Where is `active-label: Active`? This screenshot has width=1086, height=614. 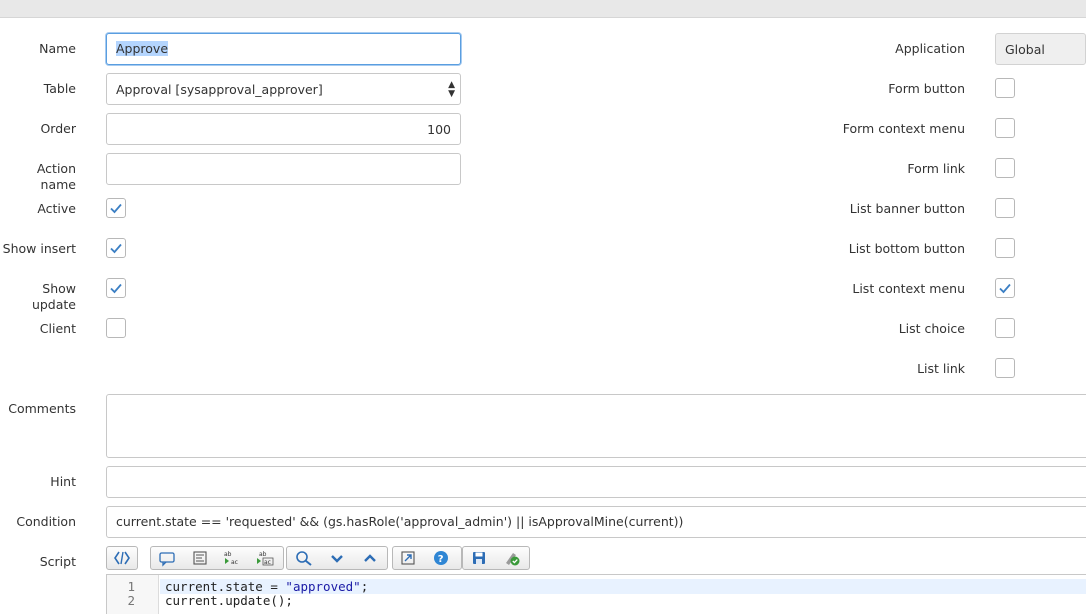 active-label: Active is located at coordinates (56, 208).